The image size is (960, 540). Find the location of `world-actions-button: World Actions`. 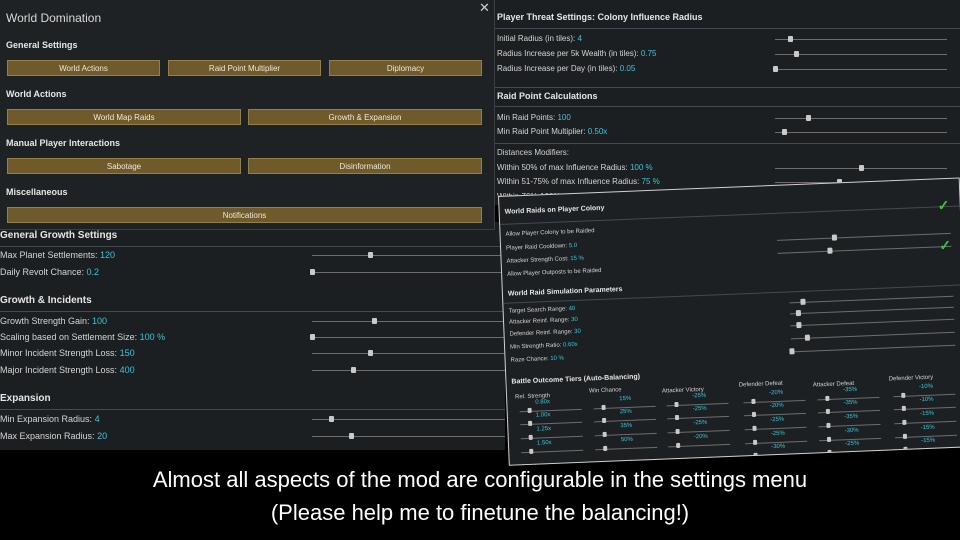

world-actions-button: World Actions is located at coordinates (83, 68).